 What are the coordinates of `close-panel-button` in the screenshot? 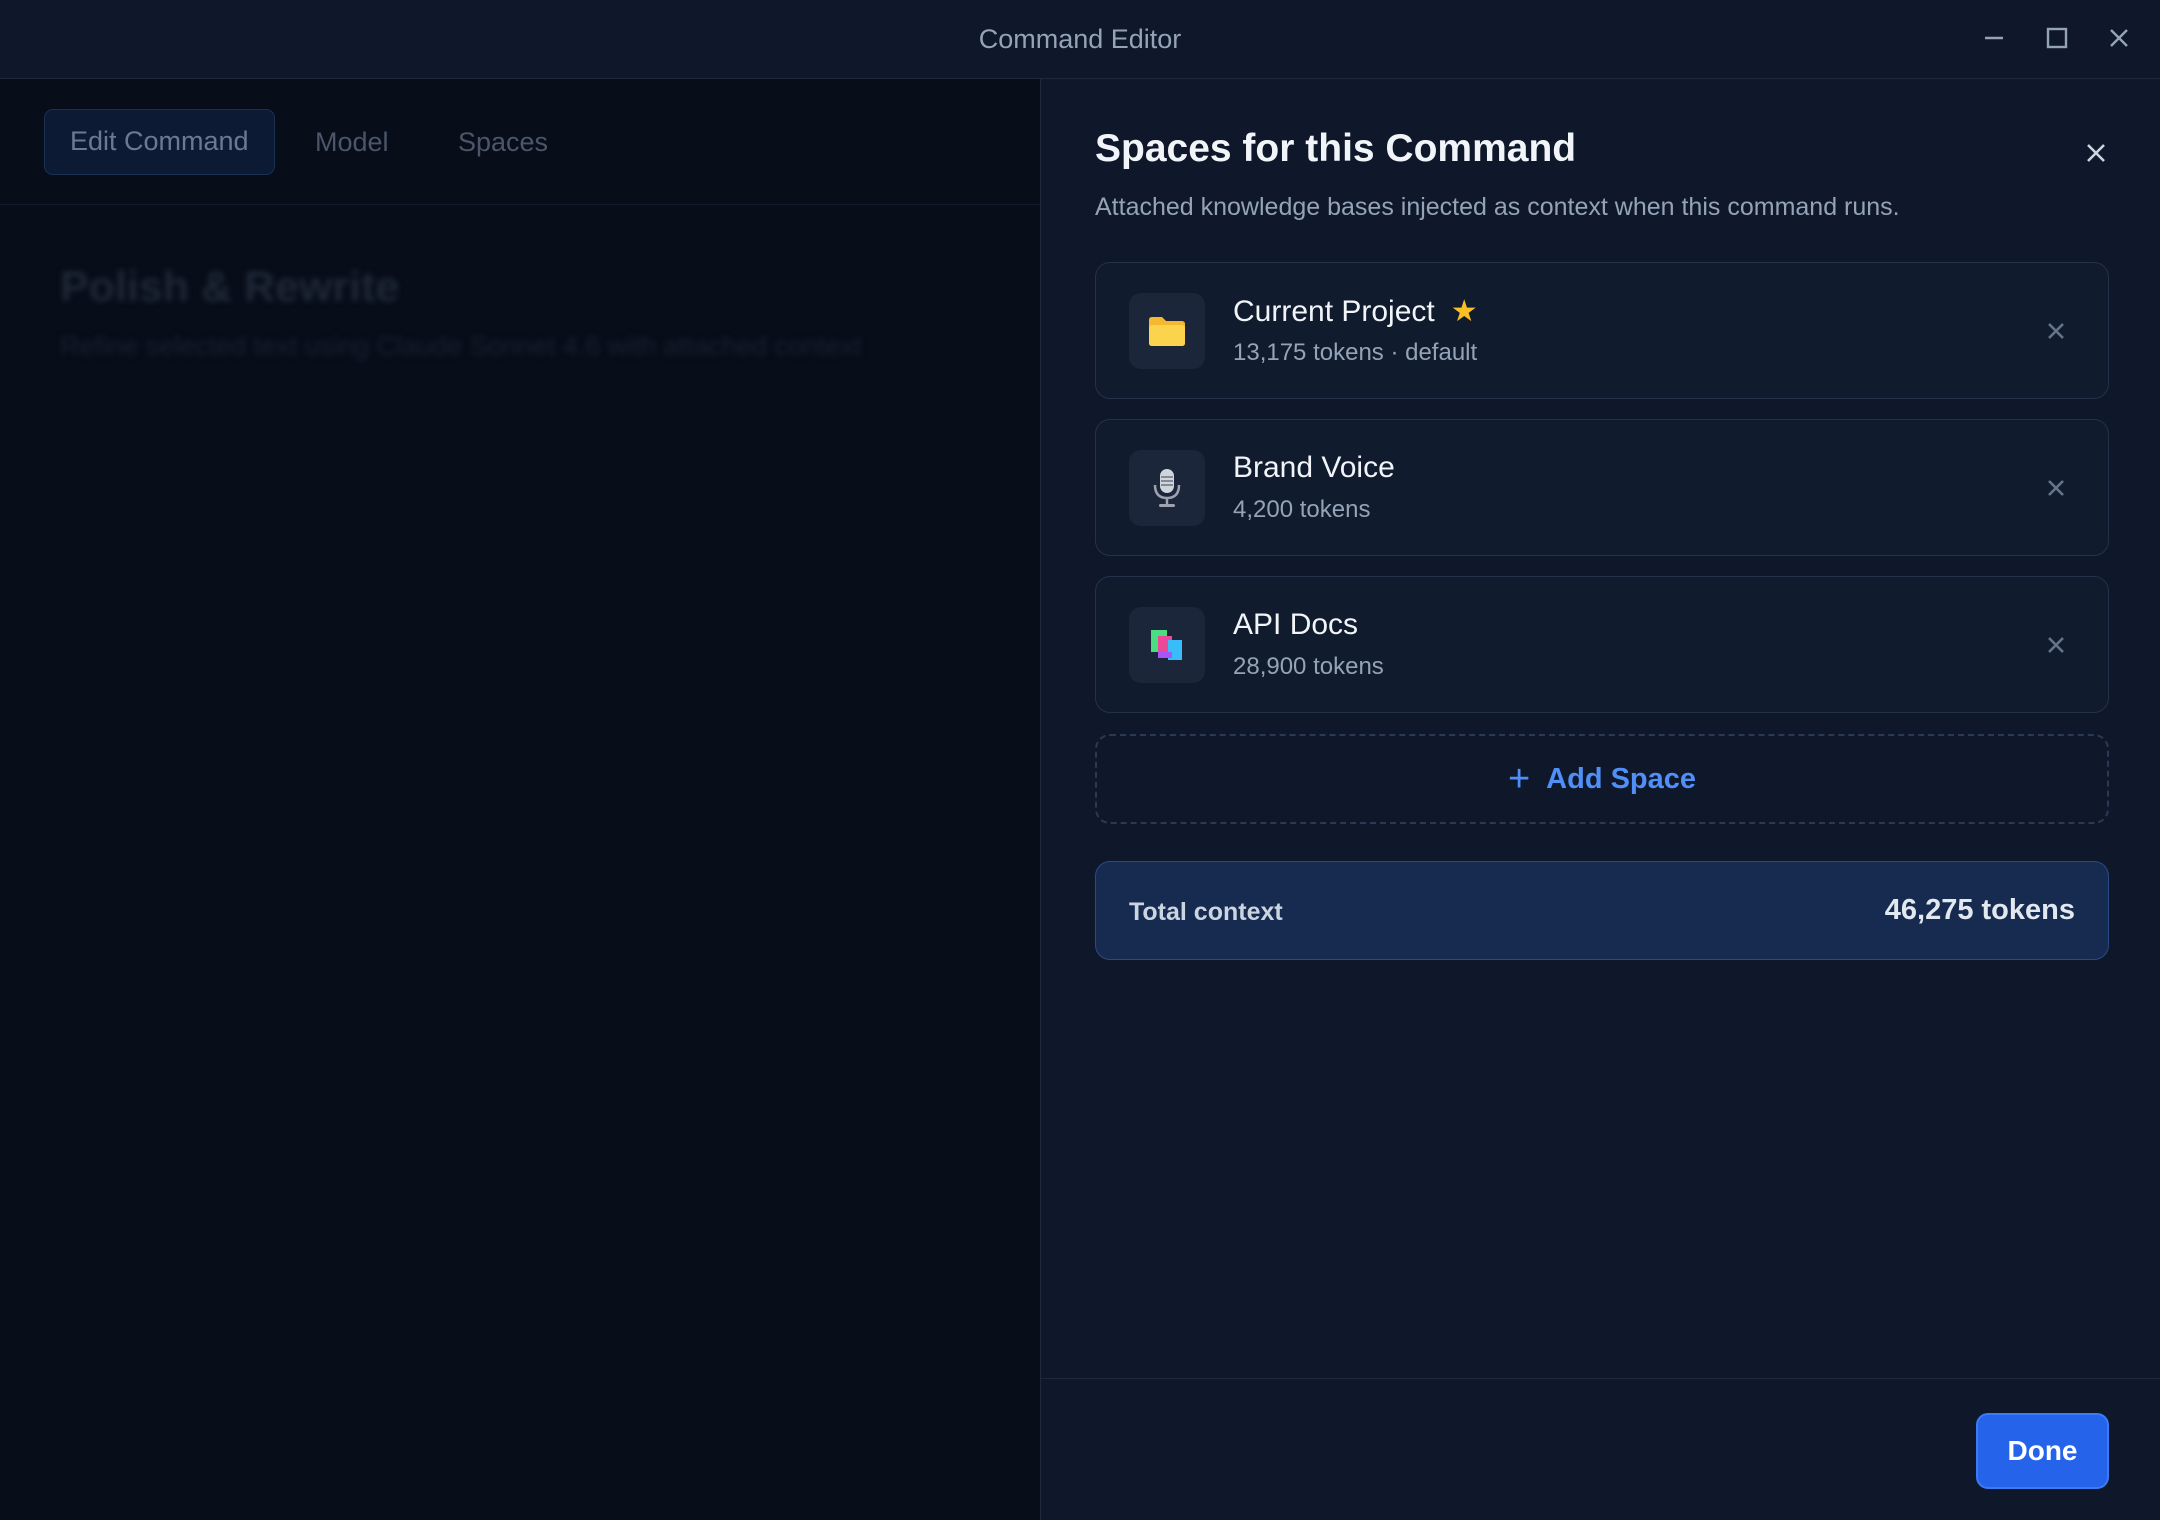 It's located at (2096, 153).